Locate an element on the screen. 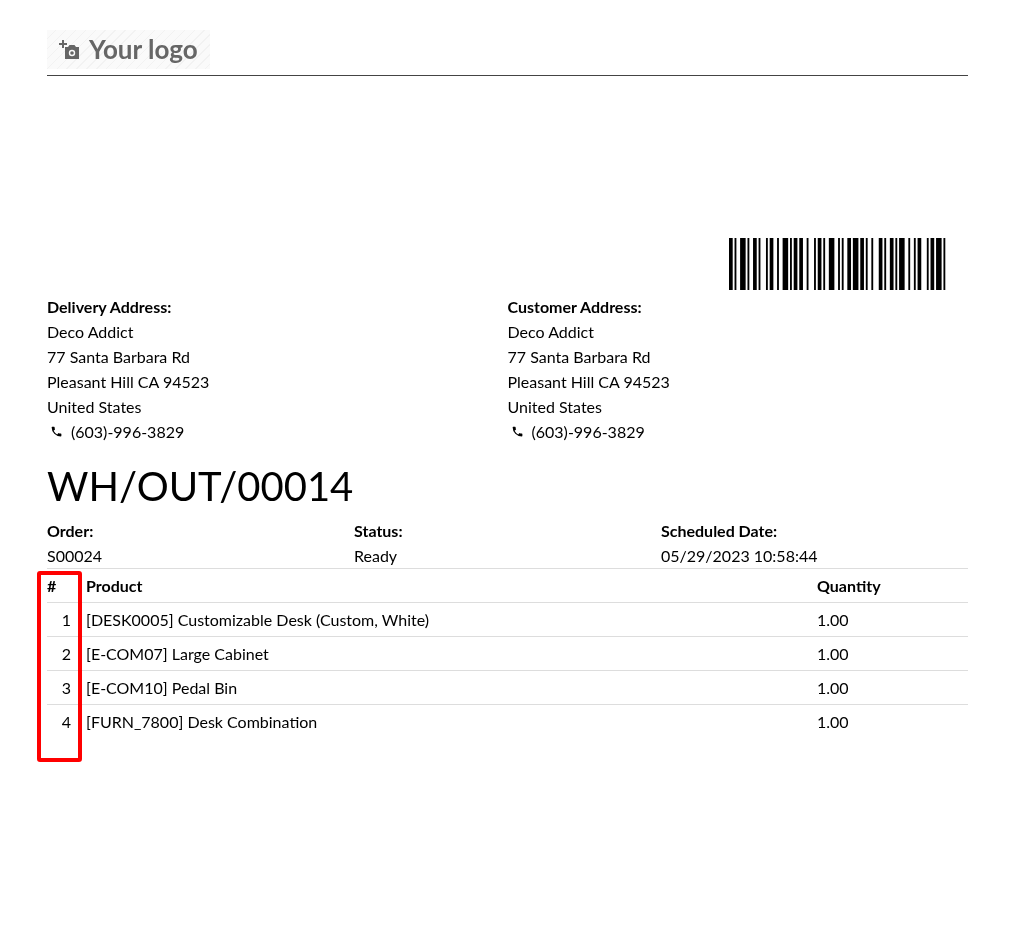  info-value: 05/29/2023 10:58:44 is located at coordinates (740, 556).